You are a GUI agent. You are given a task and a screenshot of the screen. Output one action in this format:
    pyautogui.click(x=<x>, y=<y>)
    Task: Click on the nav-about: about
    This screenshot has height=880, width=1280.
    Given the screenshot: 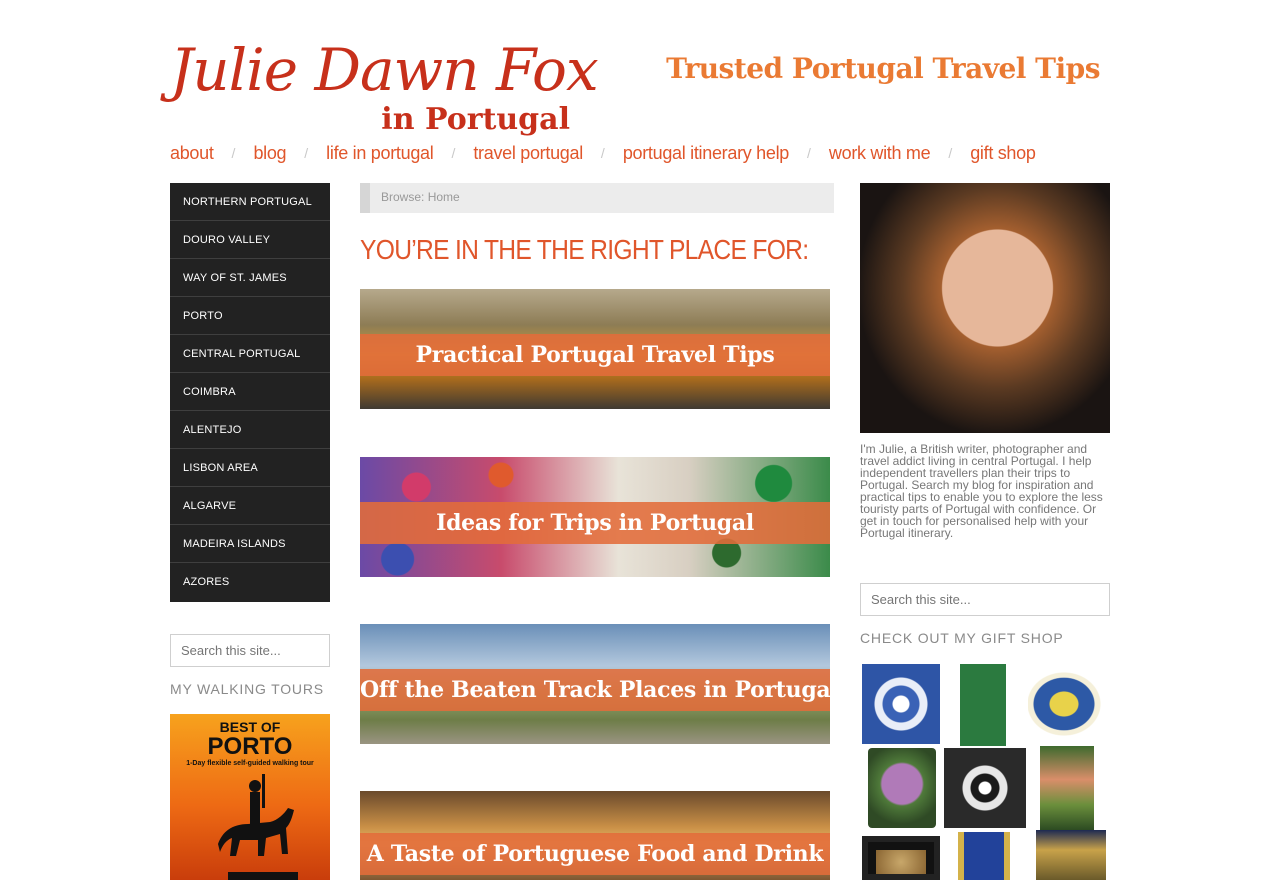 What is the action you would take?
    pyautogui.click(x=192, y=153)
    